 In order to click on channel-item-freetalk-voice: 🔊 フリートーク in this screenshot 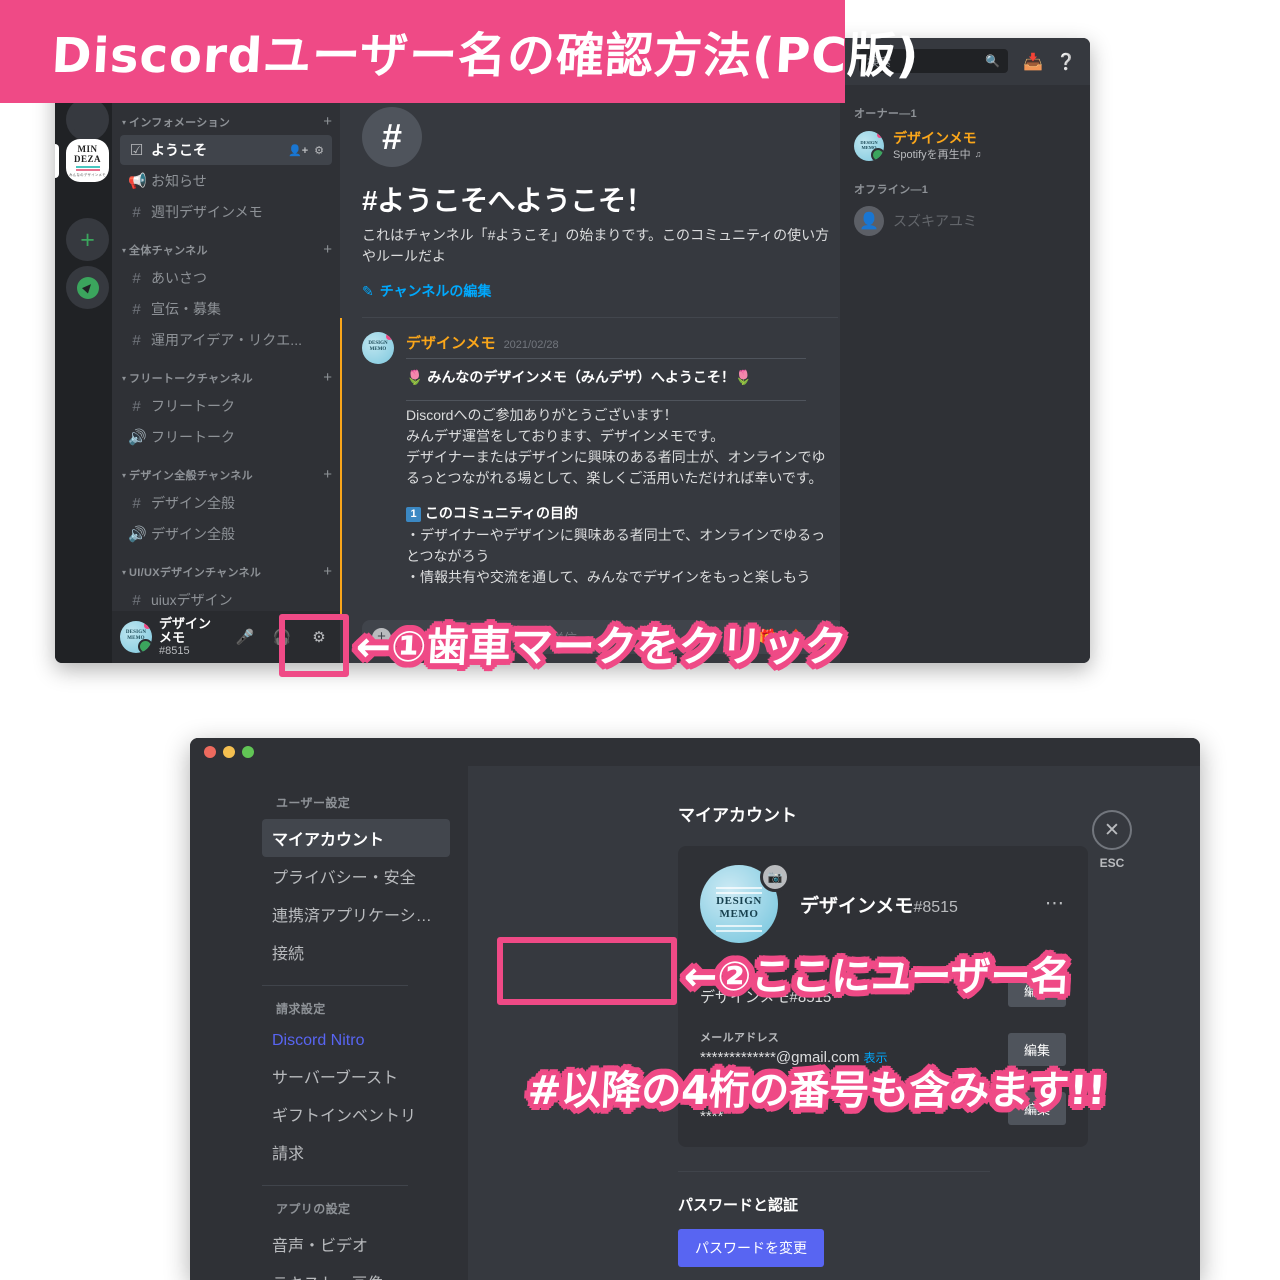, I will do `click(226, 437)`.